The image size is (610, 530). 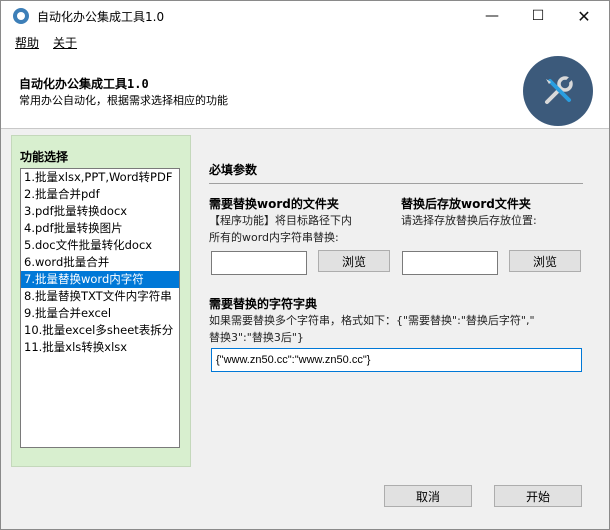 I want to click on menu-help: 帮助, so click(x=27, y=42).